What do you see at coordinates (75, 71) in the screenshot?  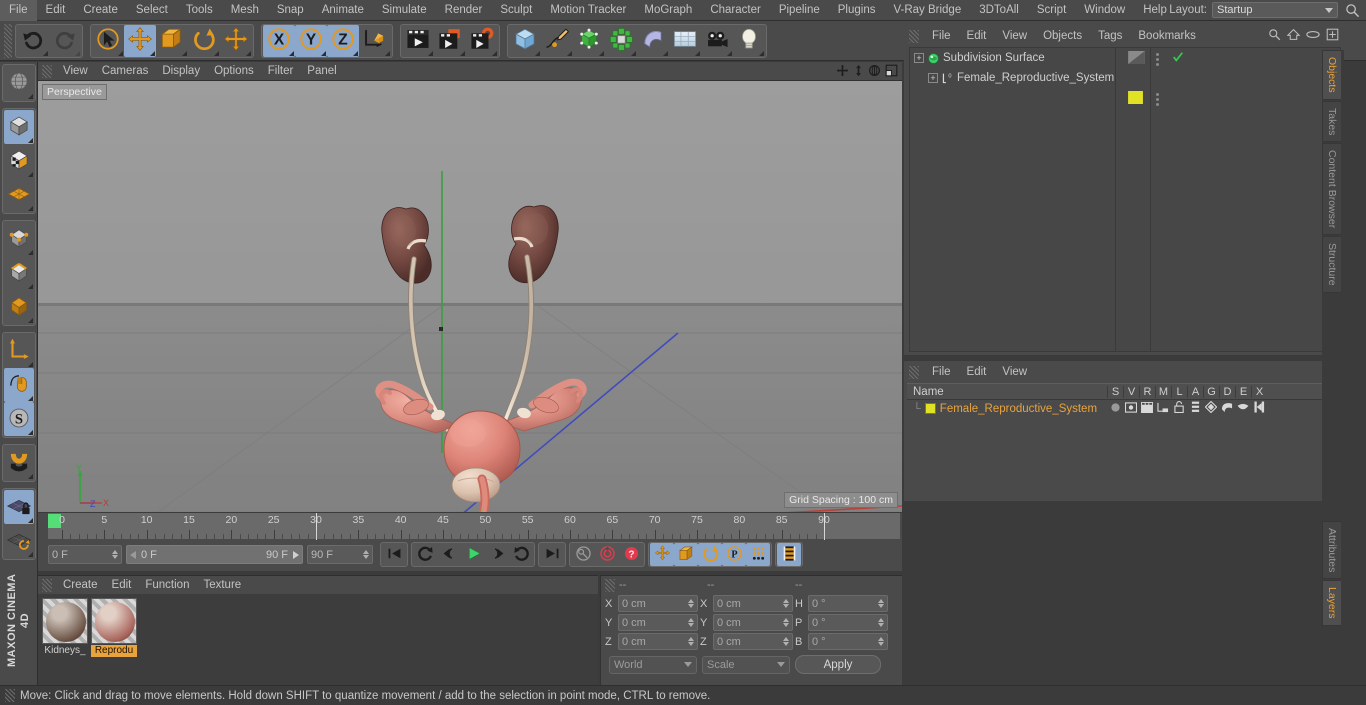 I see `viewport-menu-view: View` at bounding box center [75, 71].